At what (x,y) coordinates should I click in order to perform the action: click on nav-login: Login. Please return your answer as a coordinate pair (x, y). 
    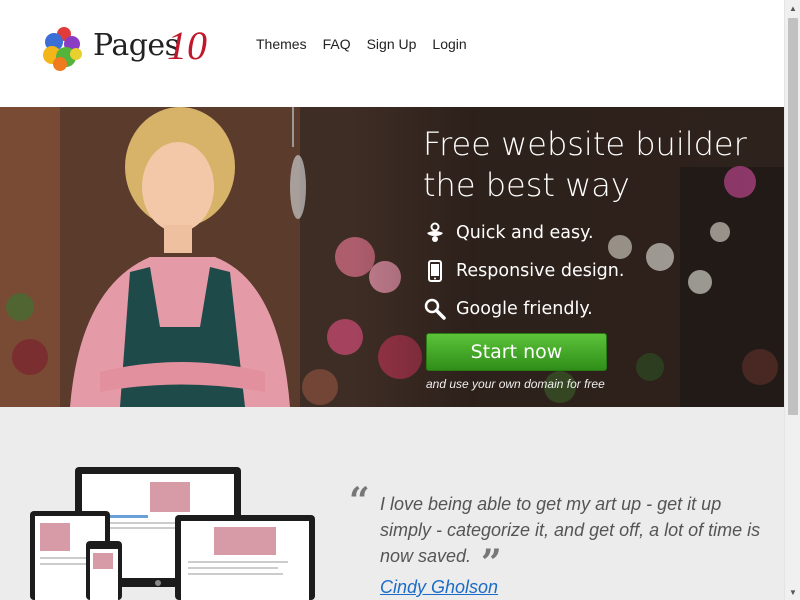
    Looking at the image, I should click on (449, 44).